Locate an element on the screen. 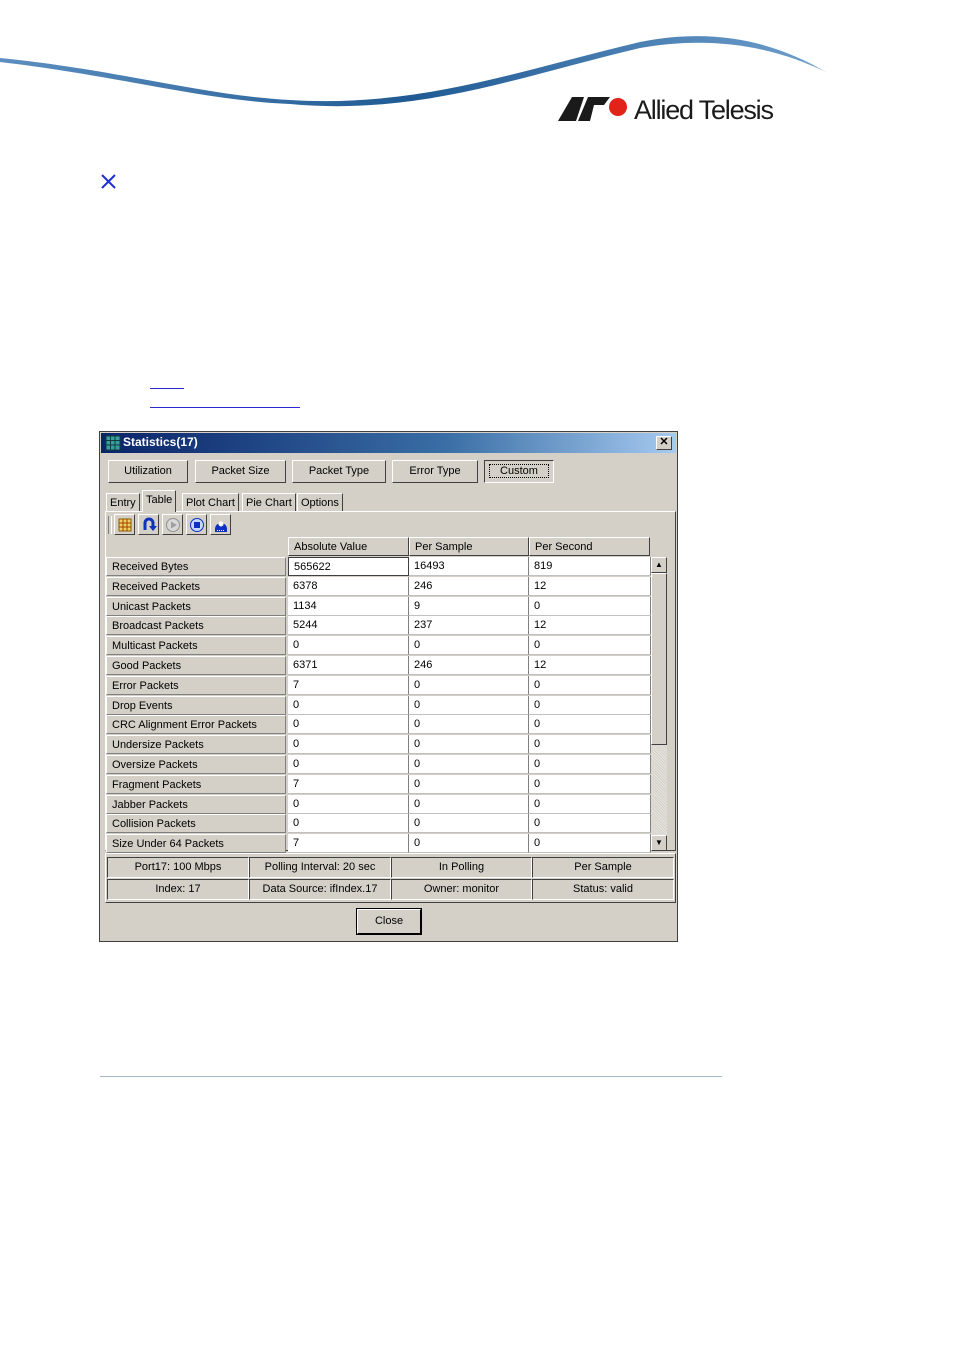  error-type-label: Error Type is located at coordinates (435, 471).